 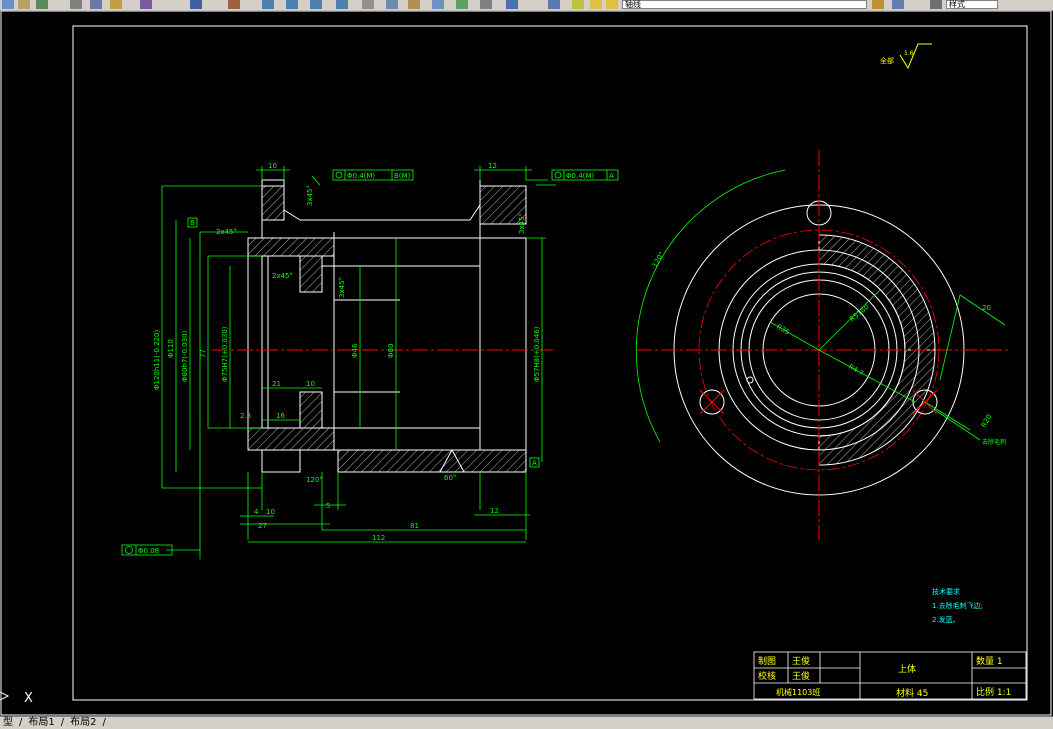 I want to click on dim-81: 81, so click(x=414, y=526).